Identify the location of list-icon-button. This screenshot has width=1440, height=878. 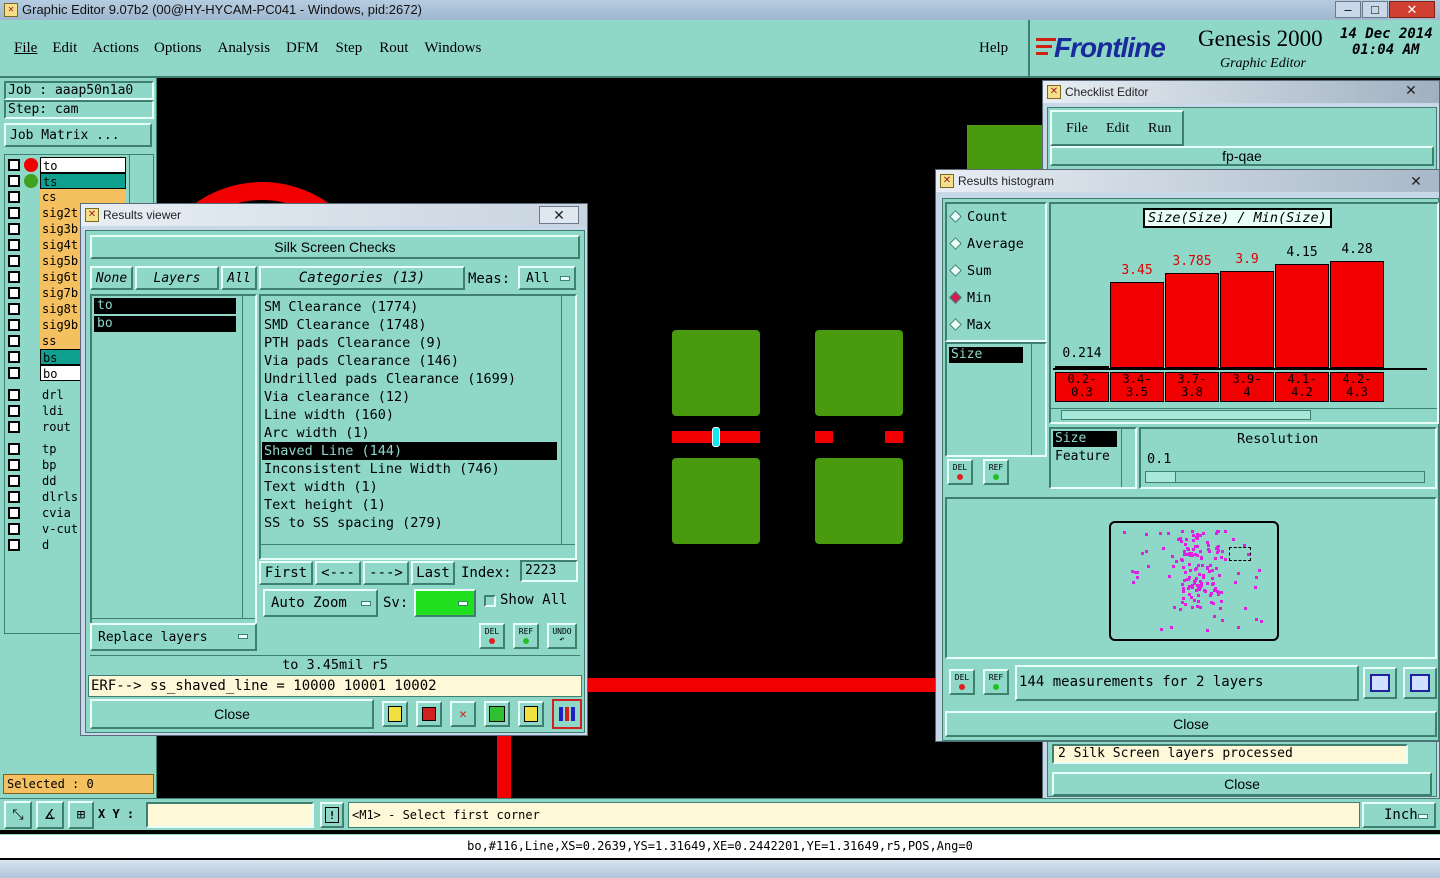
(531, 714).